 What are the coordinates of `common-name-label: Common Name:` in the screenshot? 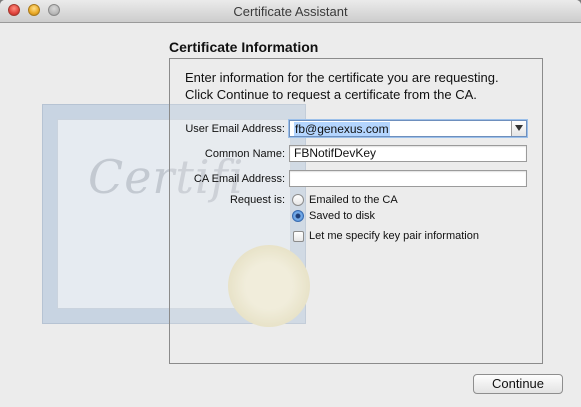 It's located at (244, 154).